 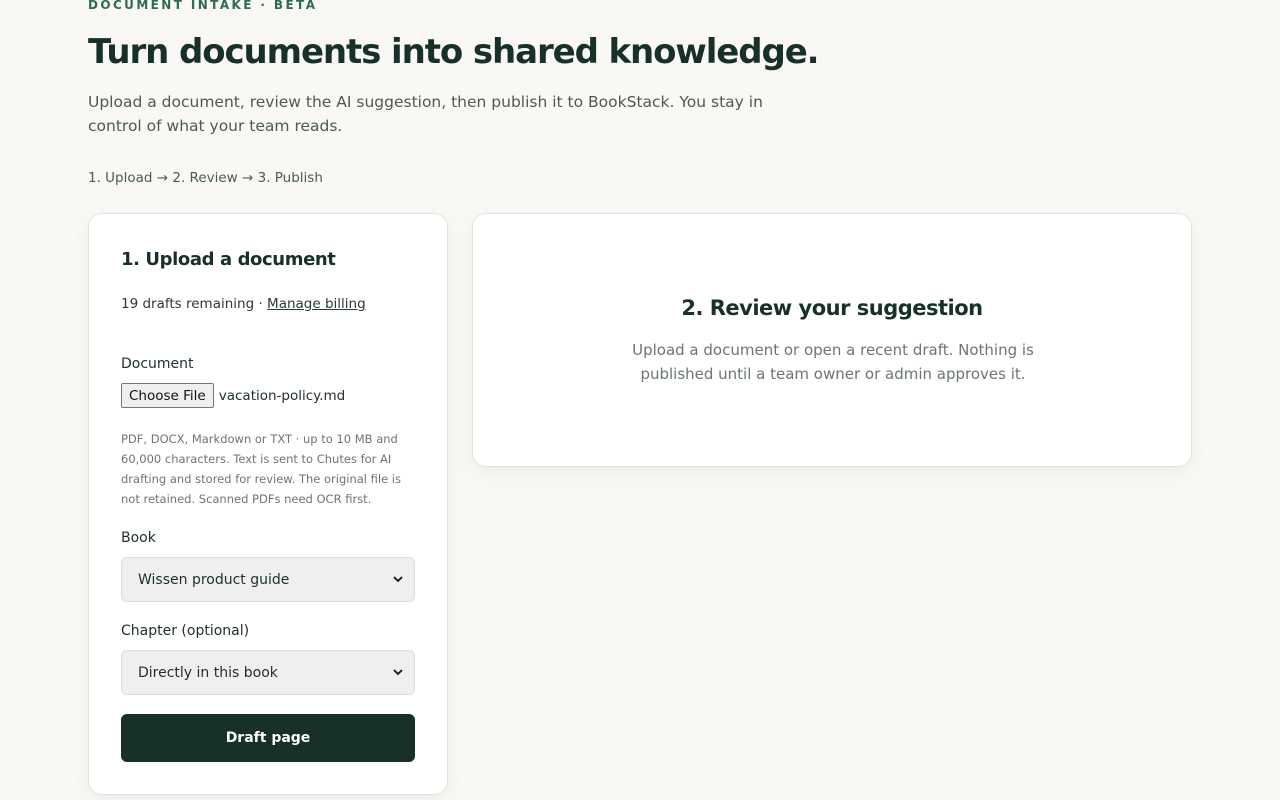 What do you see at coordinates (157, 364) in the screenshot?
I see `document-label: Document` at bounding box center [157, 364].